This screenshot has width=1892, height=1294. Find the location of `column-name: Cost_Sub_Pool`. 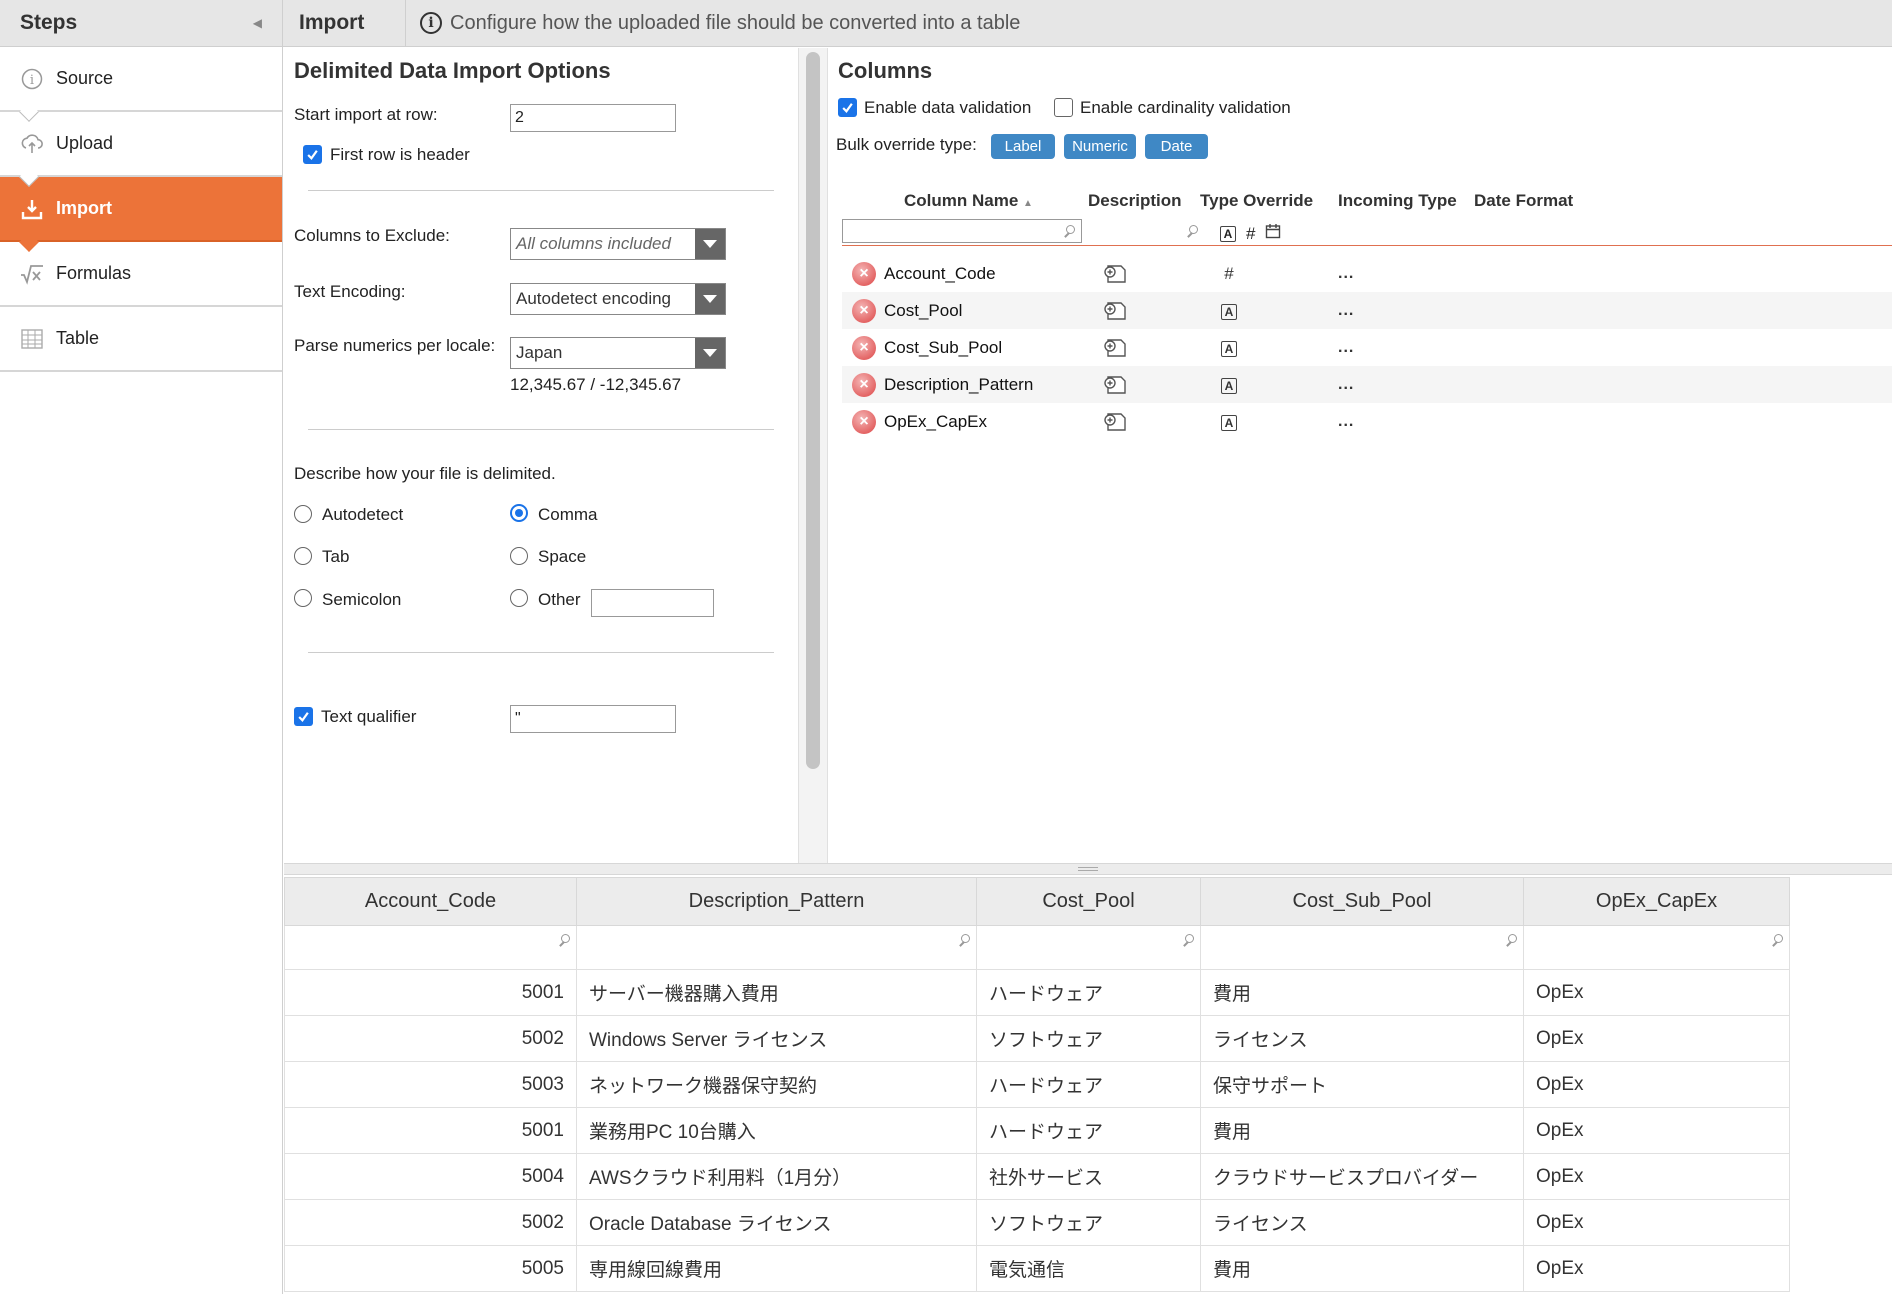

column-name: Cost_Sub_Pool is located at coordinates (943, 347).